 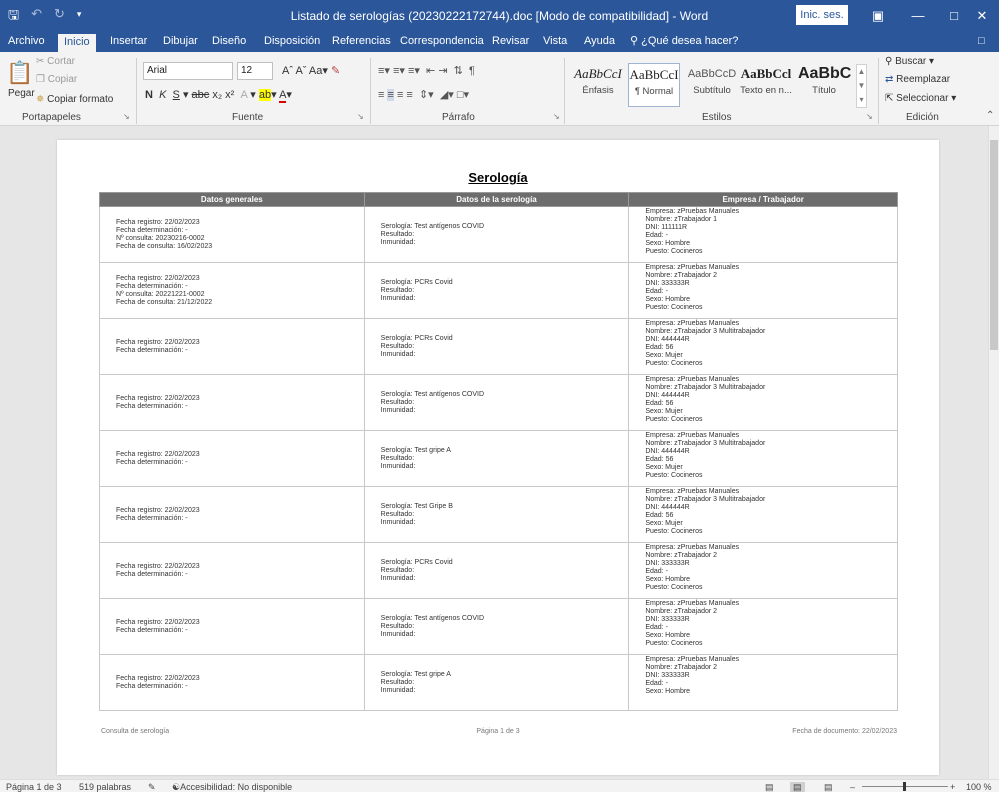 I want to click on cut-button: ✂ Cortar, so click(x=55, y=61).